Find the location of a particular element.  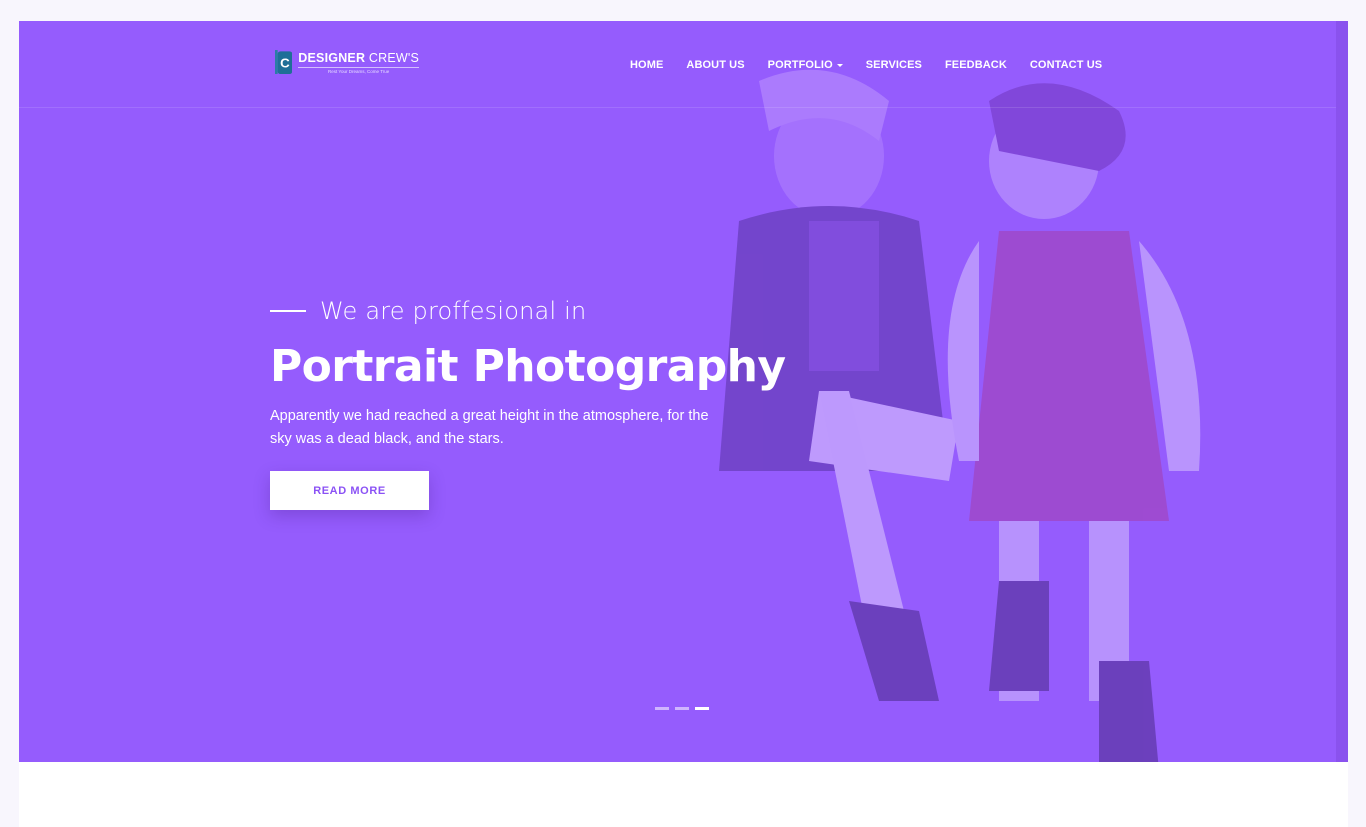

nav-item-portfolio: PORTFOLIO is located at coordinates (805, 65).